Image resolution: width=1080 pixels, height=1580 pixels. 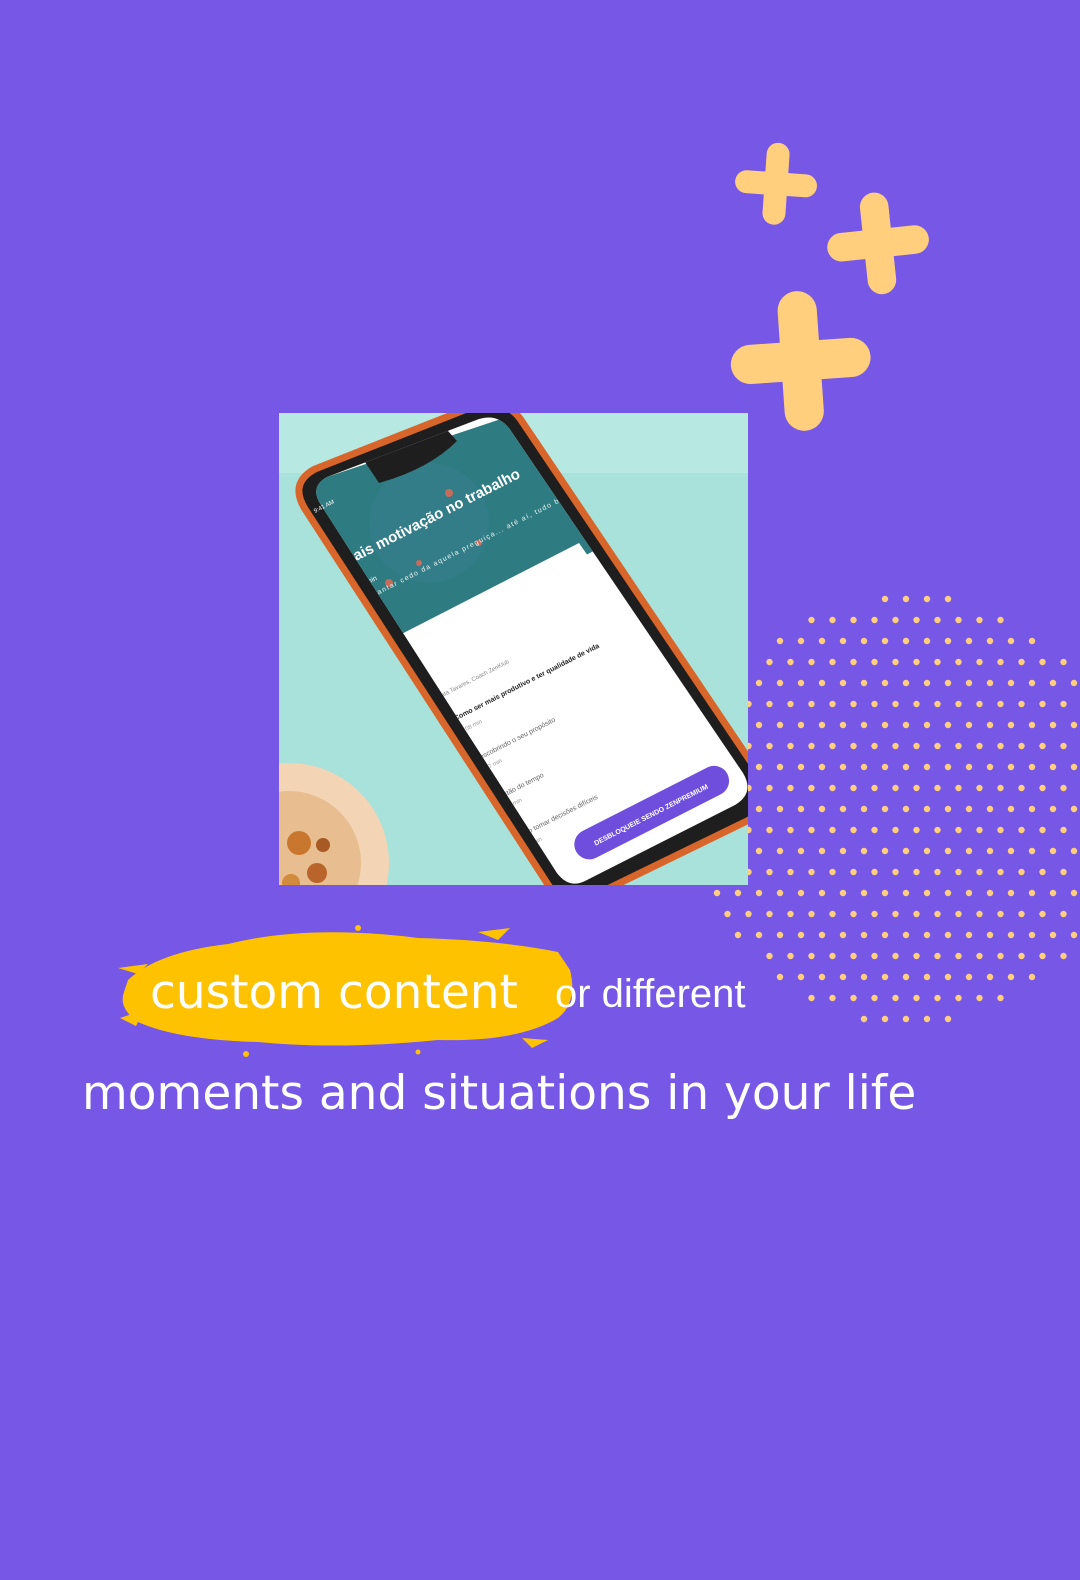 I want to click on caption-highlight: custom content, so click(x=334, y=992).